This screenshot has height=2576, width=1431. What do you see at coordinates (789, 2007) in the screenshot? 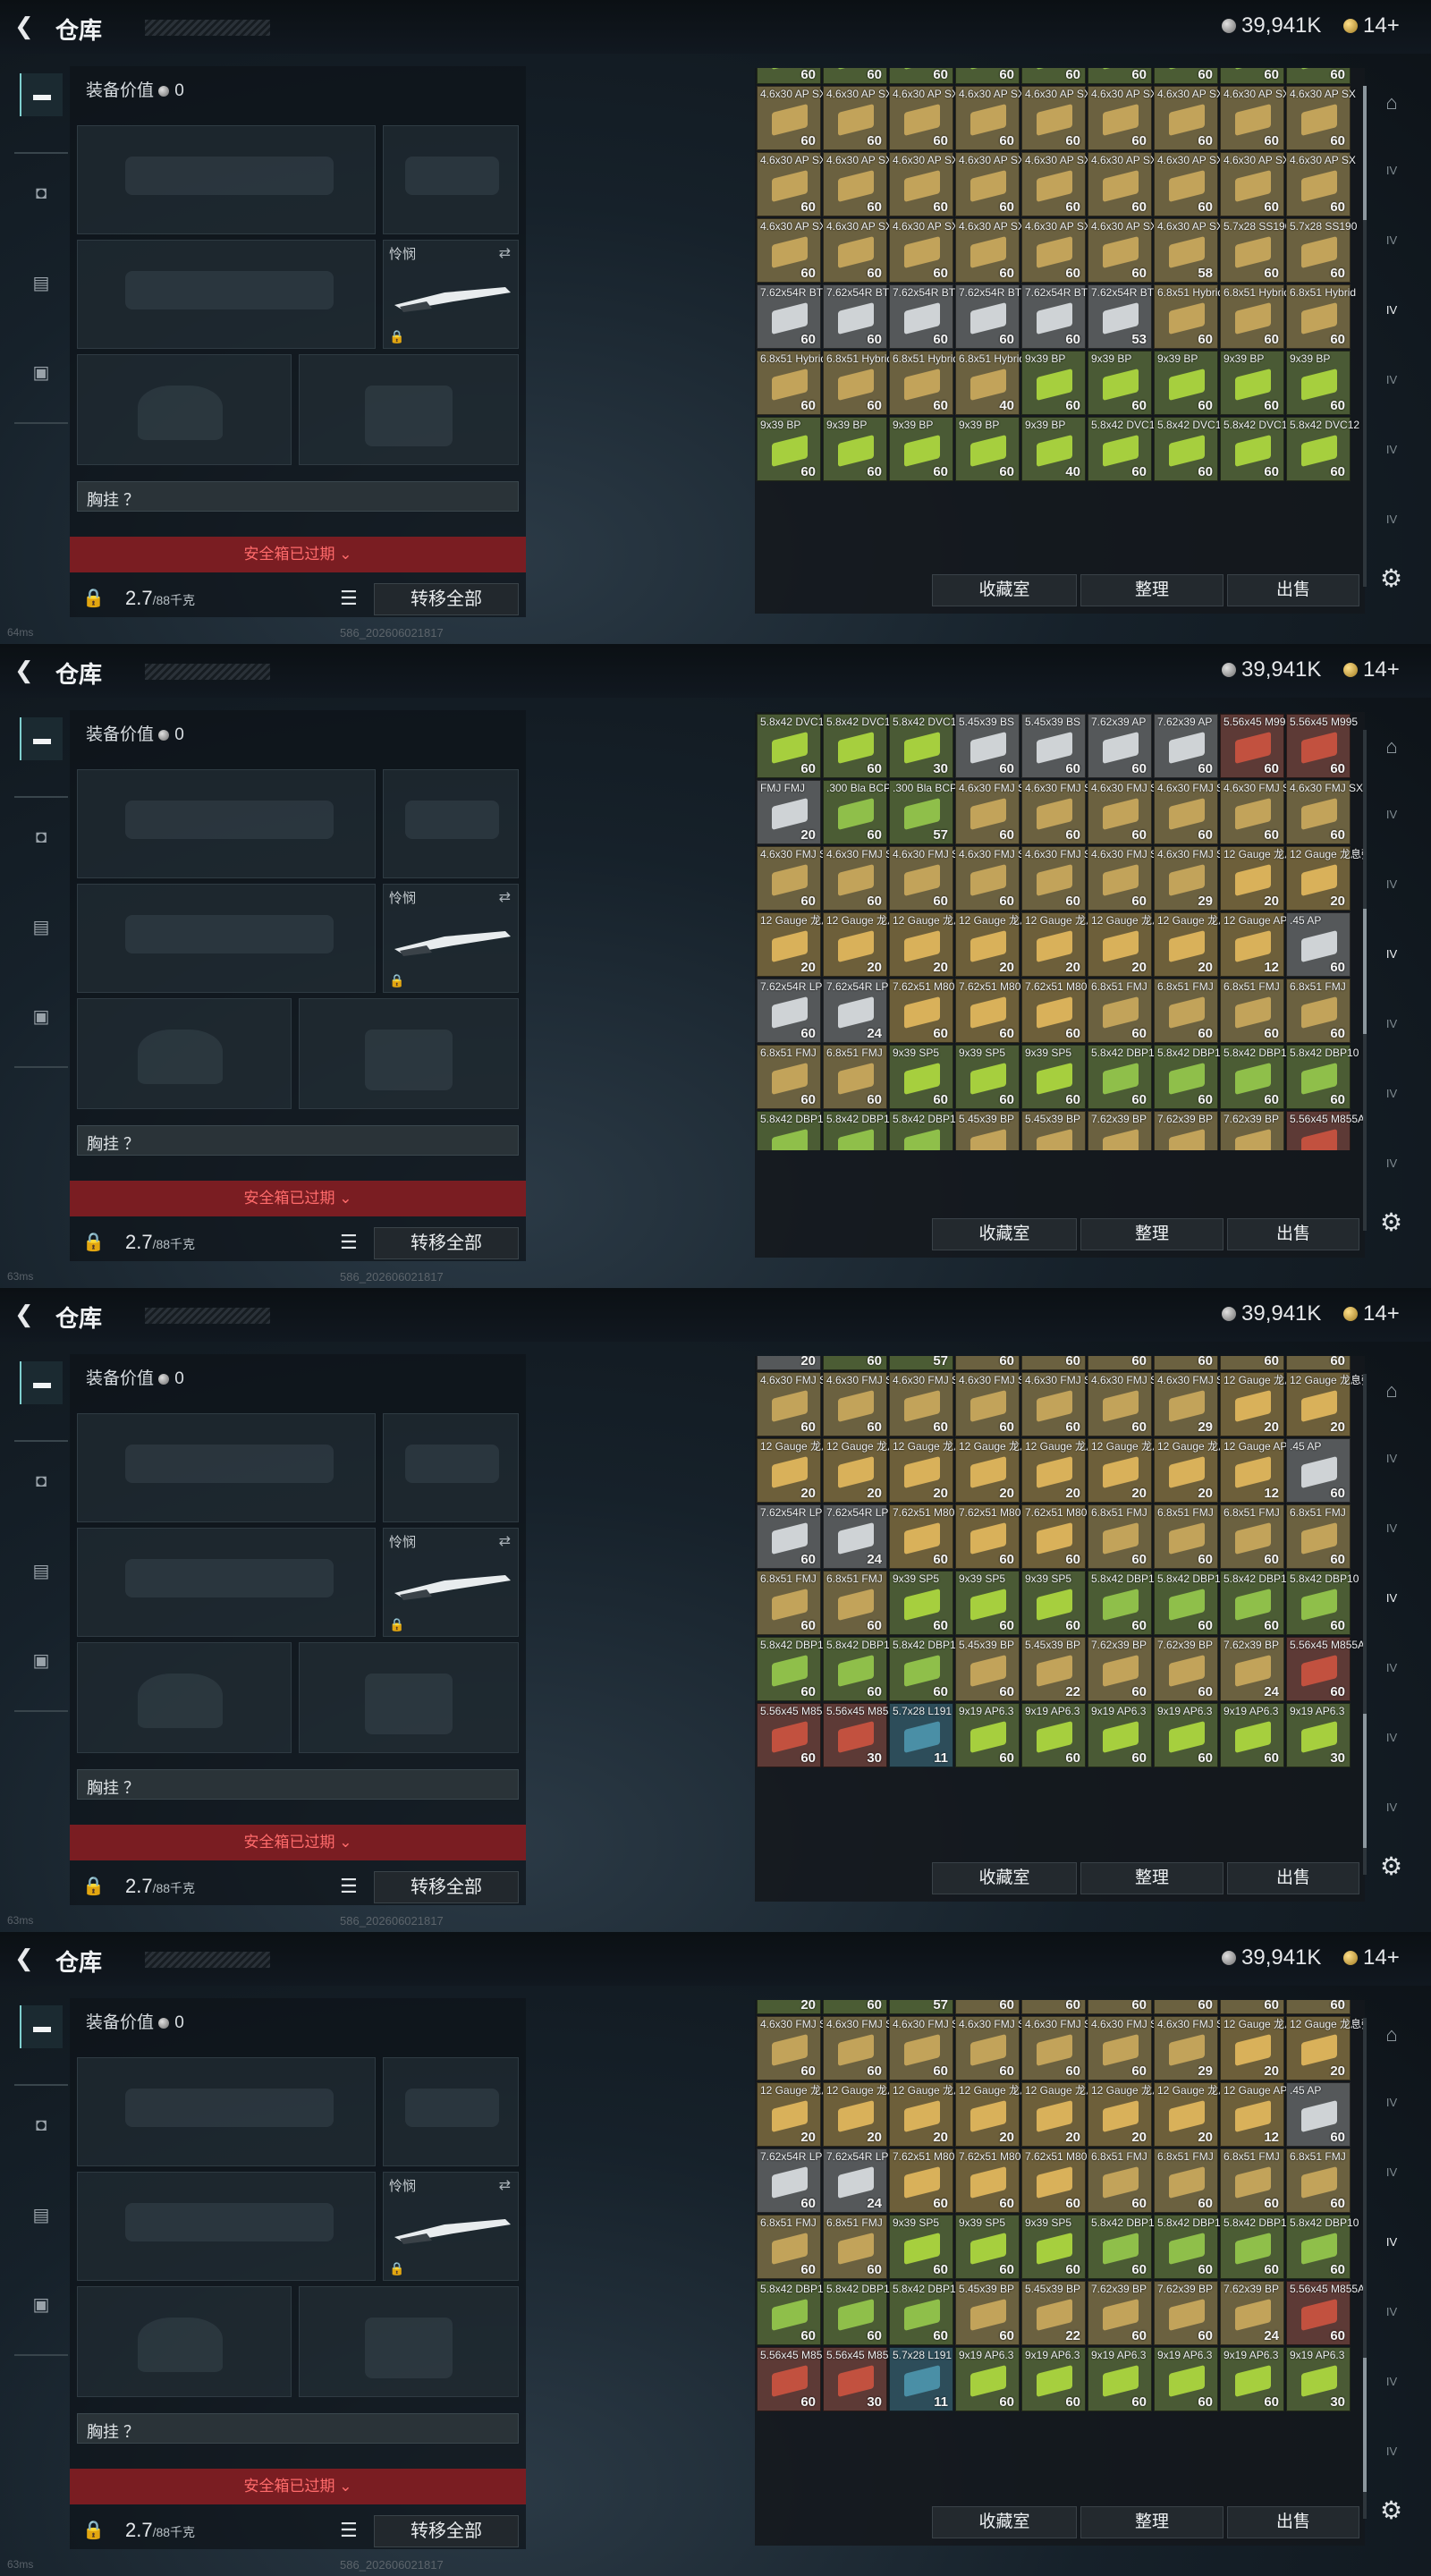
I see `ammo-item: 20` at bounding box center [789, 2007].